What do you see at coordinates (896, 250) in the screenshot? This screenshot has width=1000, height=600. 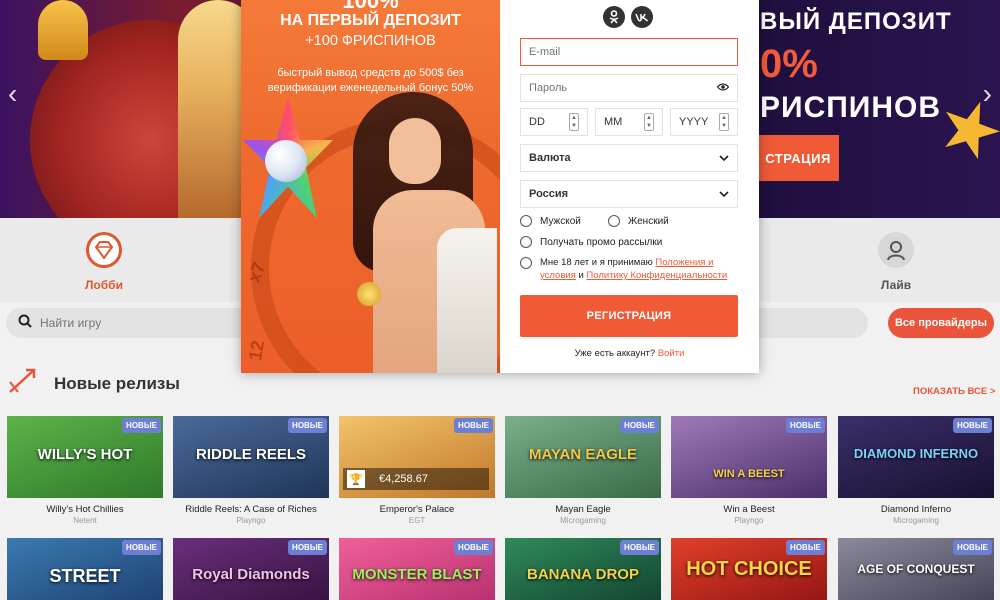 I see `dealer-icon` at bounding box center [896, 250].